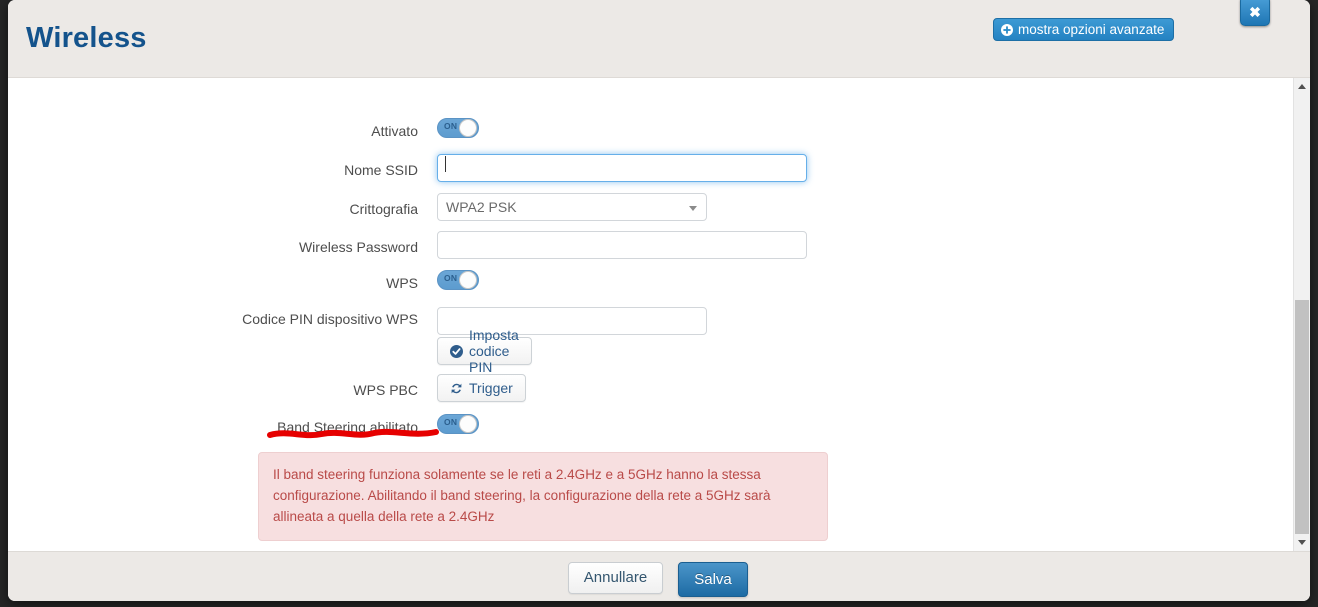  What do you see at coordinates (385, 390) in the screenshot?
I see `label-wps-pbc: WPS PBC` at bounding box center [385, 390].